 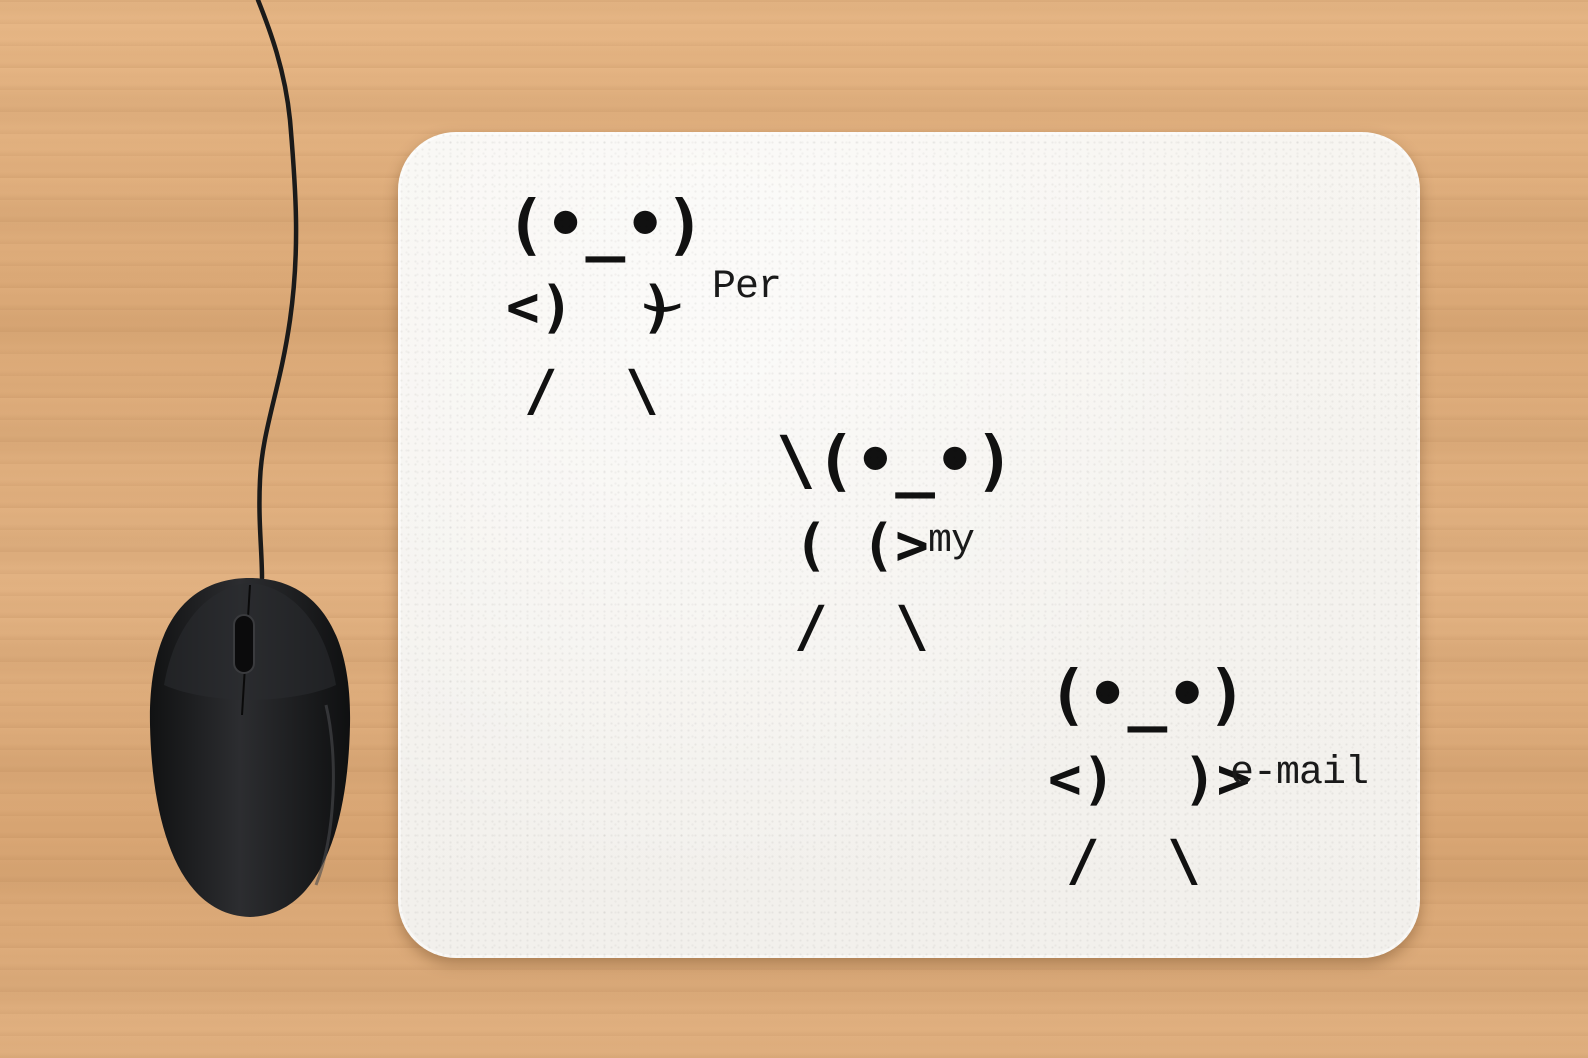 What do you see at coordinates (951, 541) in the screenshot?
I see `figure-label: my` at bounding box center [951, 541].